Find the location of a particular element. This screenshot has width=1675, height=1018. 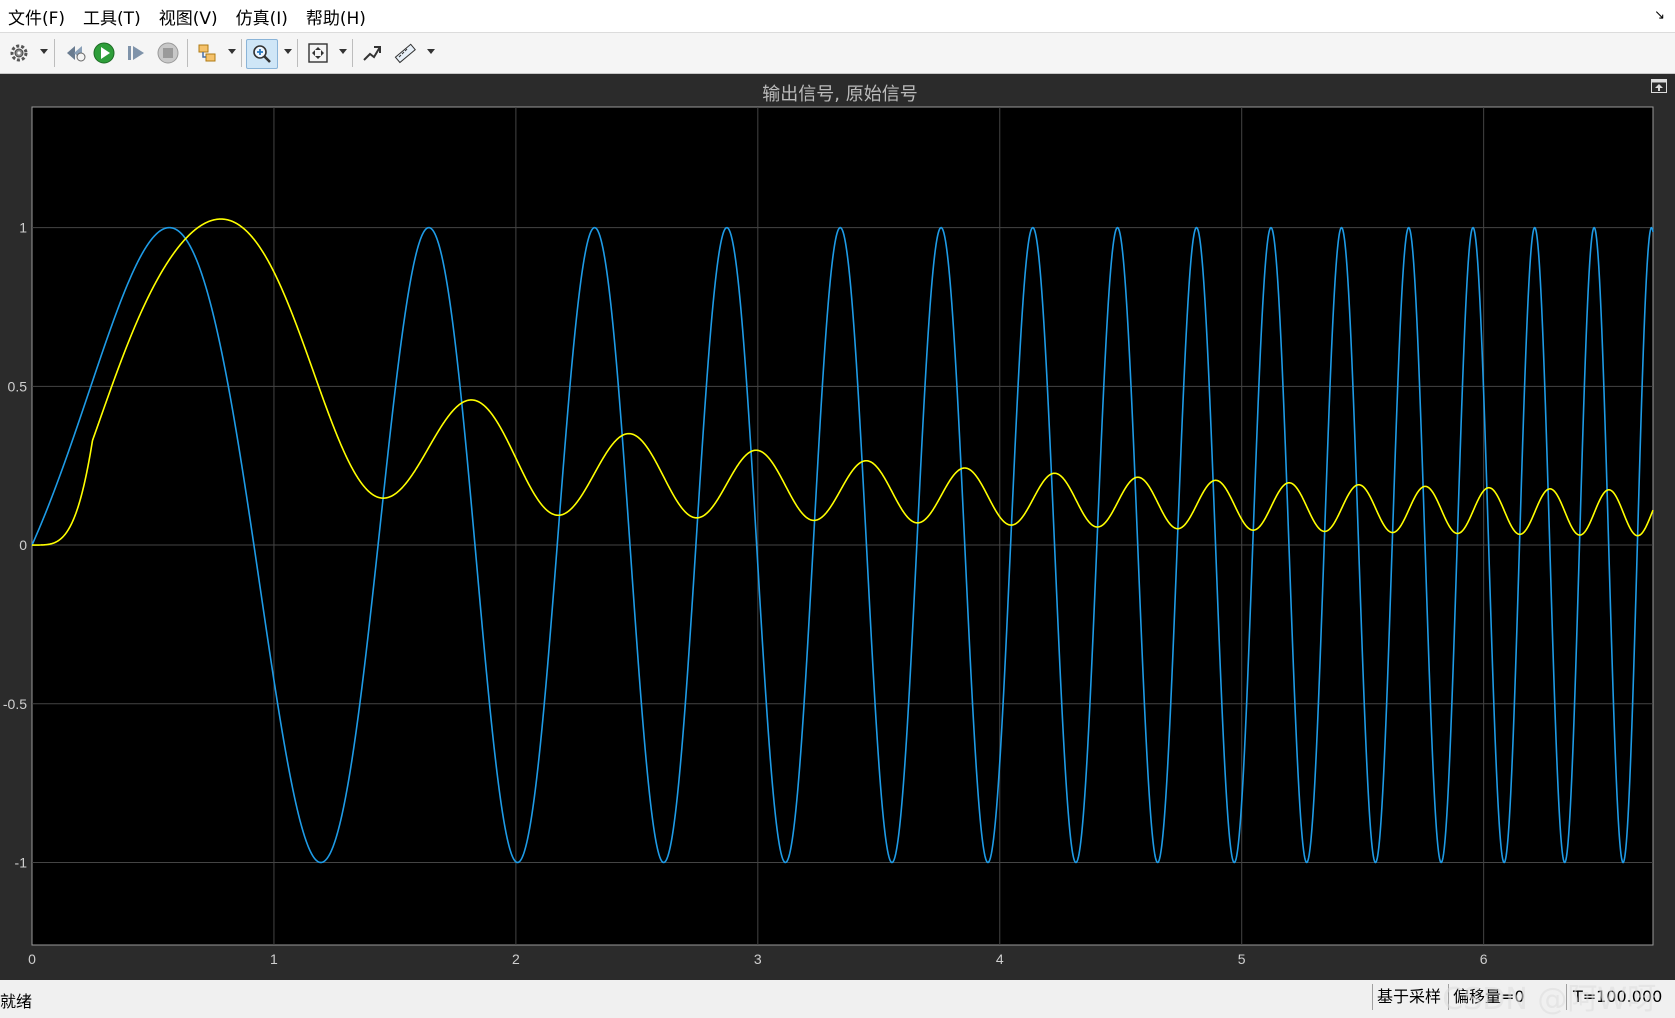

zoom-icon is located at coordinates (262, 54).